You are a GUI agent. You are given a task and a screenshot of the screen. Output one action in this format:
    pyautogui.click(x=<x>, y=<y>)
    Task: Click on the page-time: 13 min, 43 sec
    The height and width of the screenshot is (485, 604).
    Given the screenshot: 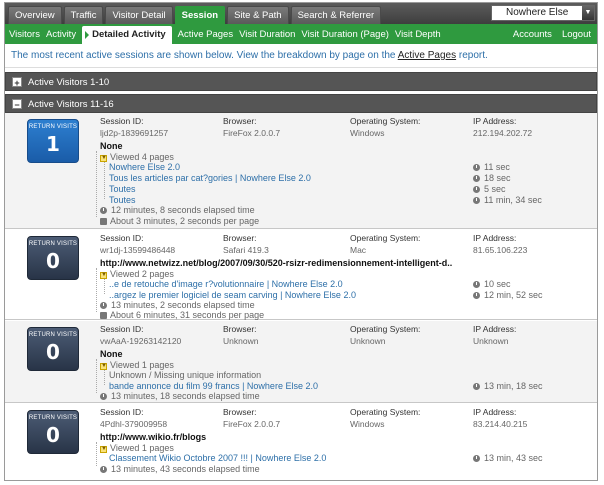 What is the action you would take?
    pyautogui.click(x=508, y=458)
    